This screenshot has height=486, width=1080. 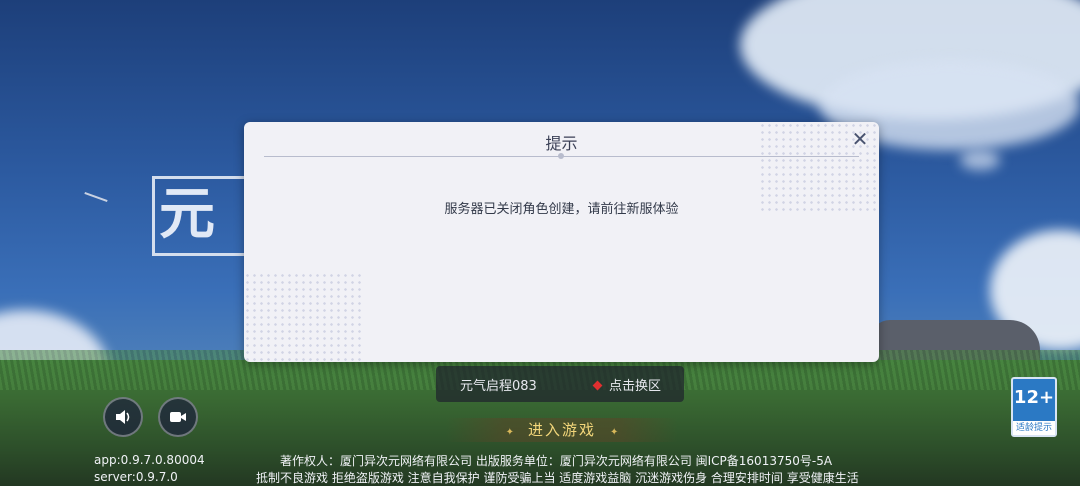 What do you see at coordinates (980, 160) in the screenshot?
I see `cloud` at bounding box center [980, 160].